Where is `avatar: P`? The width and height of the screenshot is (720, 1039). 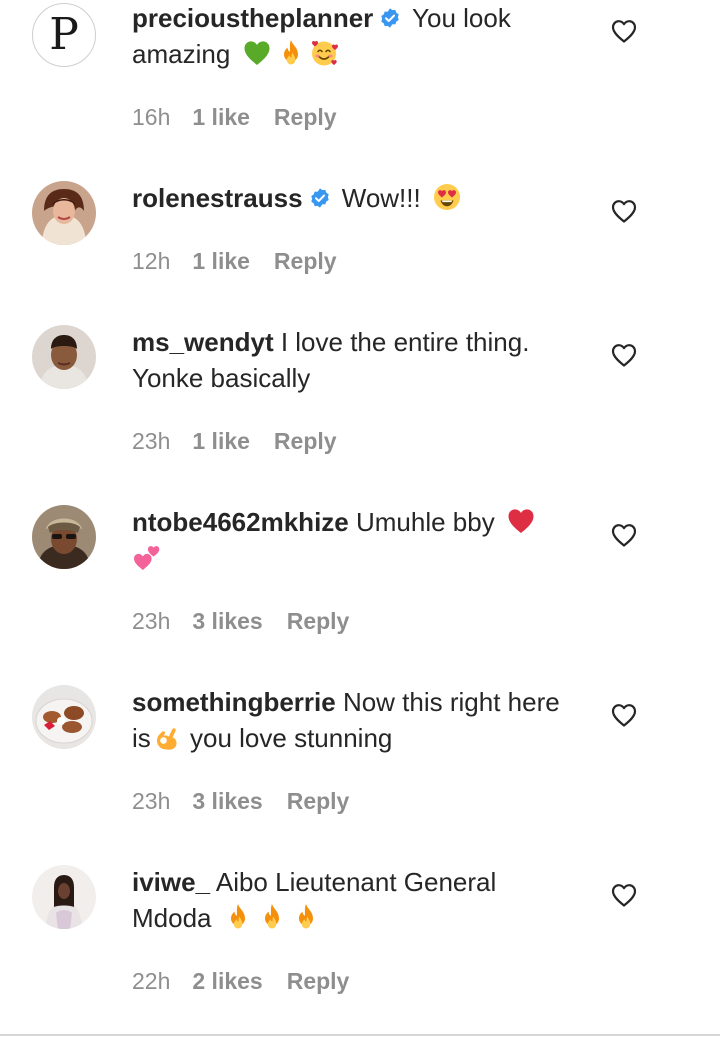 avatar: P is located at coordinates (64, 35).